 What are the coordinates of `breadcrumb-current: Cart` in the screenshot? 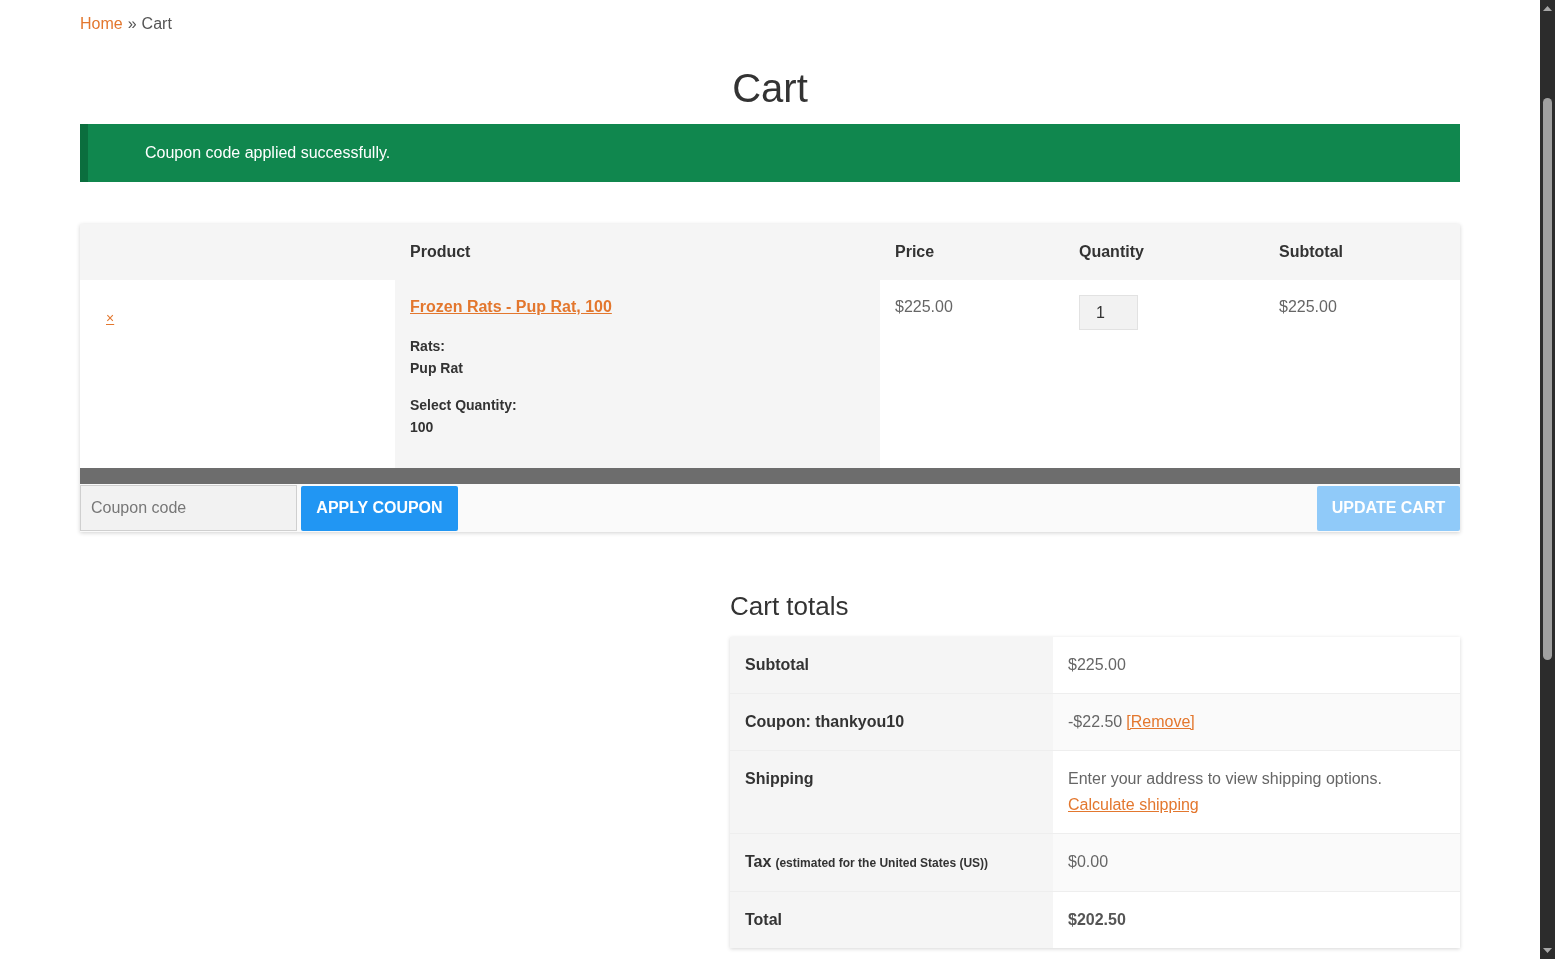 It's located at (156, 24).